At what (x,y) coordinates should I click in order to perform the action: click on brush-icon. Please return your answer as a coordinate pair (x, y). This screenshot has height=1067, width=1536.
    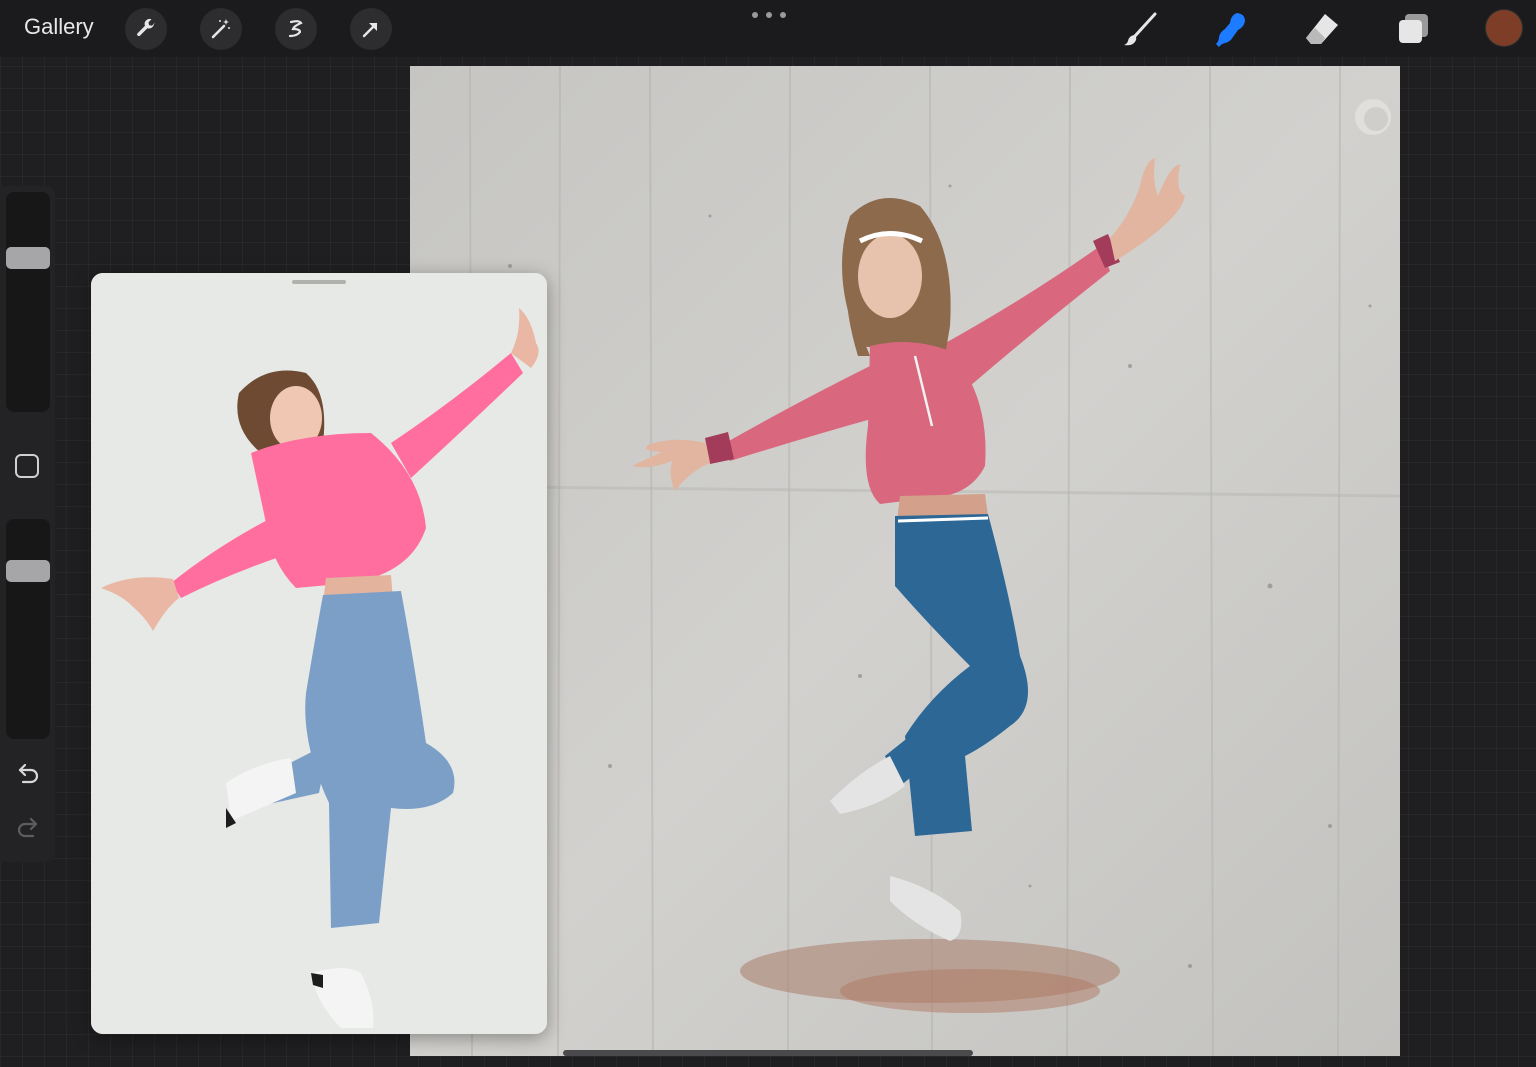
    Looking at the image, I should click on (1140, 29).